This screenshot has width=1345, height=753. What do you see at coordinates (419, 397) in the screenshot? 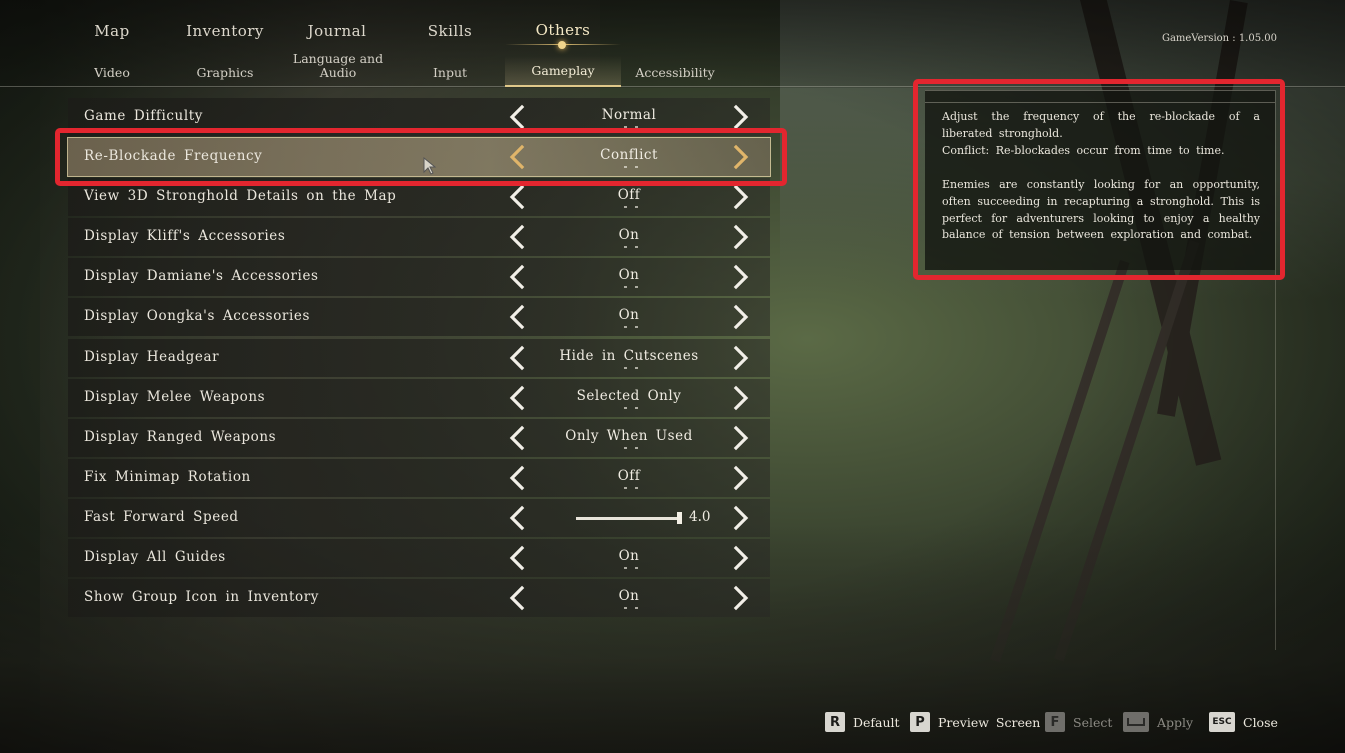
I see `setting-row: Display Melee Weapons Selected Only` at bounding box center [419, 397].